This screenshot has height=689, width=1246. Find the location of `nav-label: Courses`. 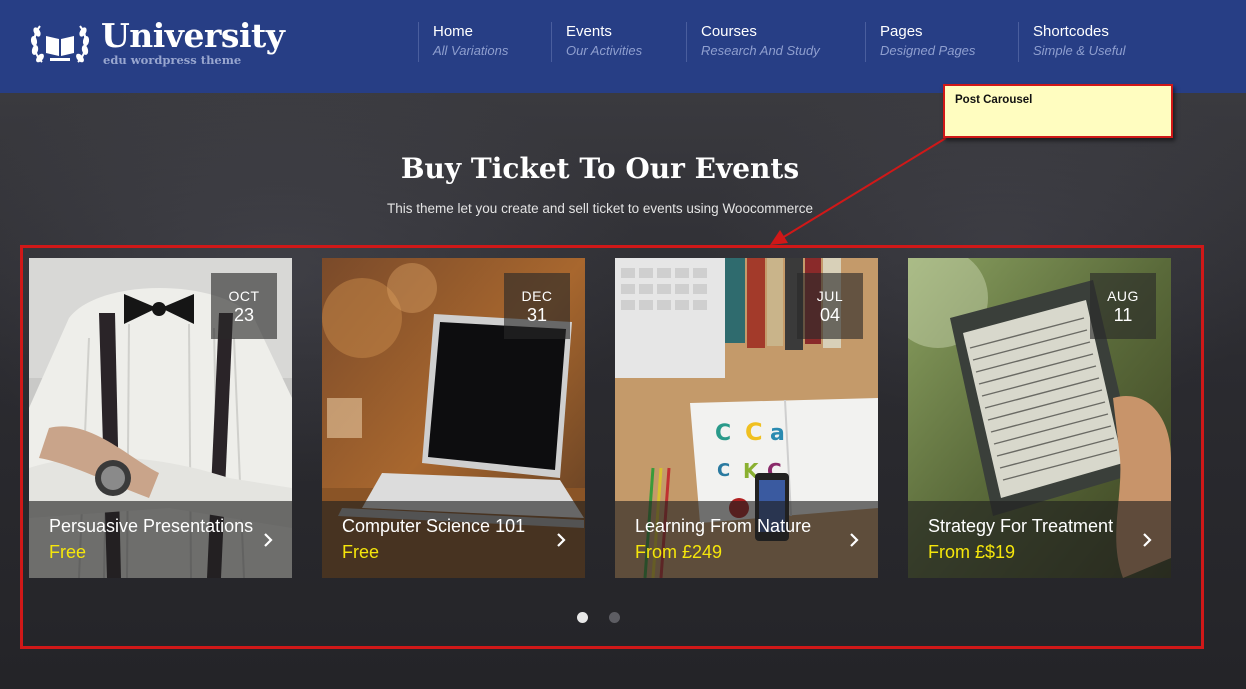

nav-label: Courses is located at coordinates (729, 31).